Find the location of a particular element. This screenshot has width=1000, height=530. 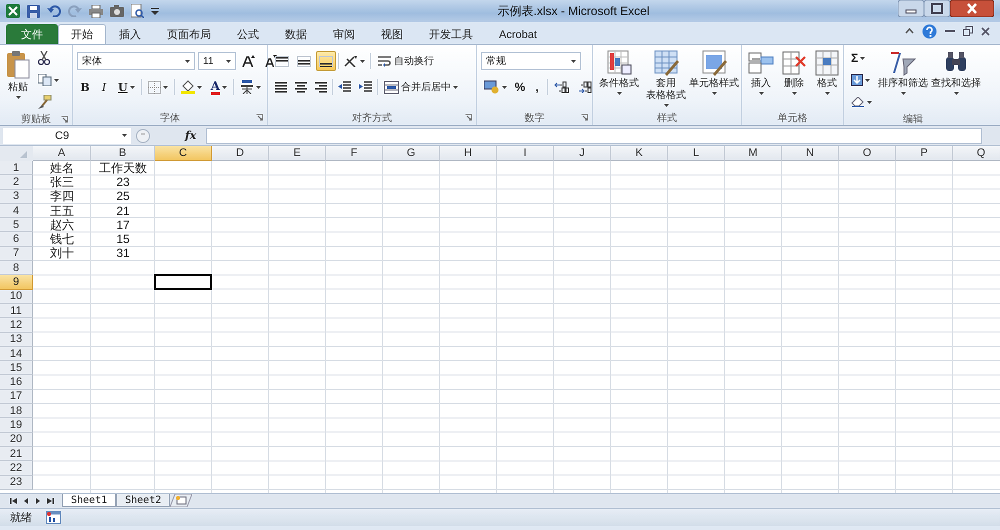

column-header: J is located at coordinates (582, 153).